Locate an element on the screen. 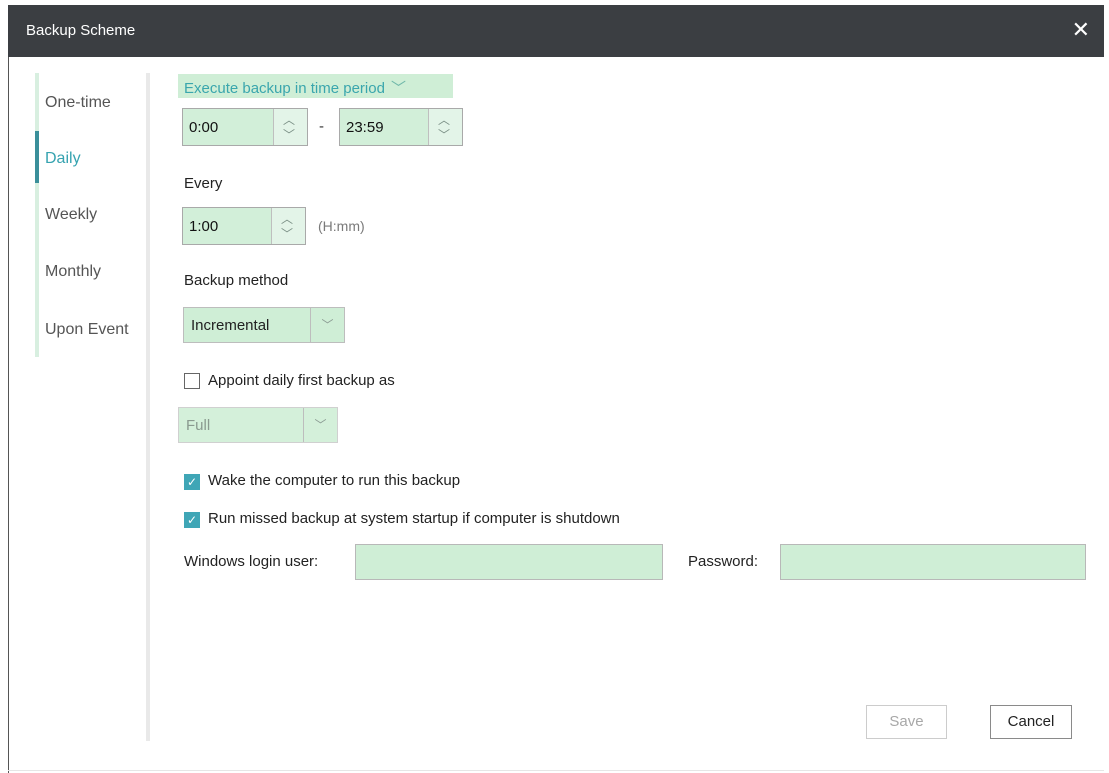 Image resolution: width=1109 pixels, height=773 pixels. wake-computer-checkbox: ✓ is located at coordinates (192, 482).